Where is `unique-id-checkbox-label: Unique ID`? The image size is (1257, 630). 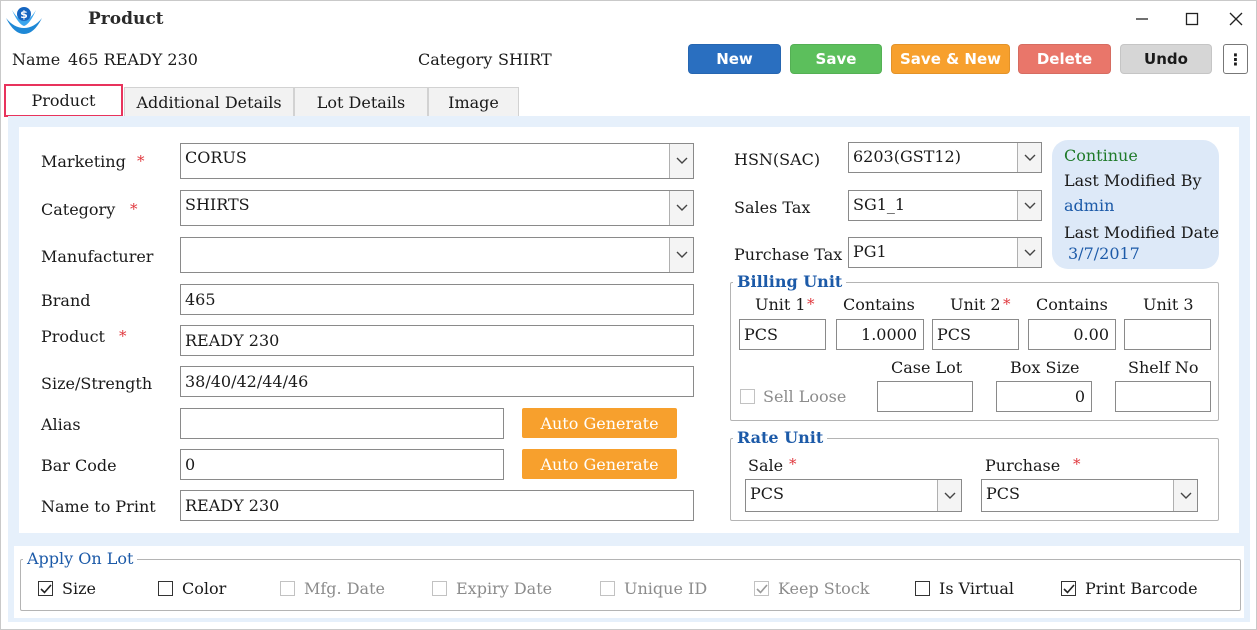
unique-id-checkbox-label: Unique ID is located at coordinates (666, 588).